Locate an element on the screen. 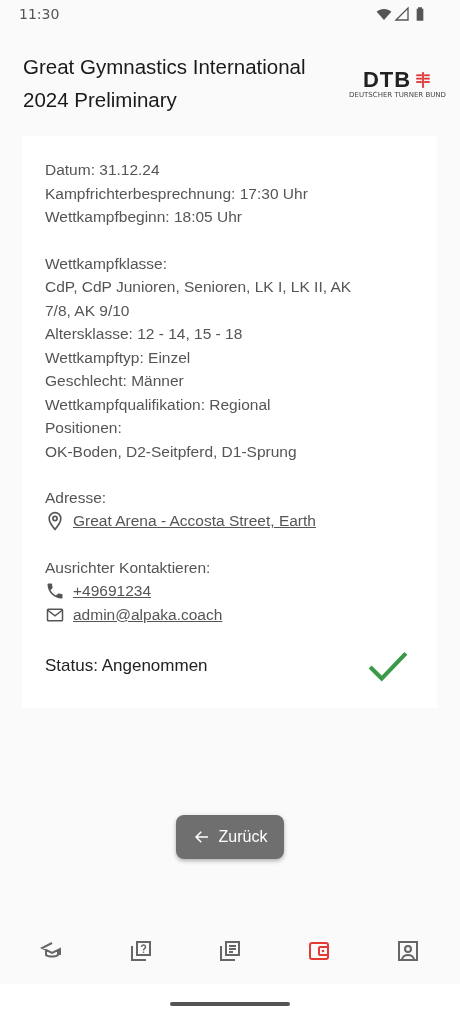 The width and height of the screenshot is (460, 1024). status-time: 11:30 is located at coordinates (39, 14).